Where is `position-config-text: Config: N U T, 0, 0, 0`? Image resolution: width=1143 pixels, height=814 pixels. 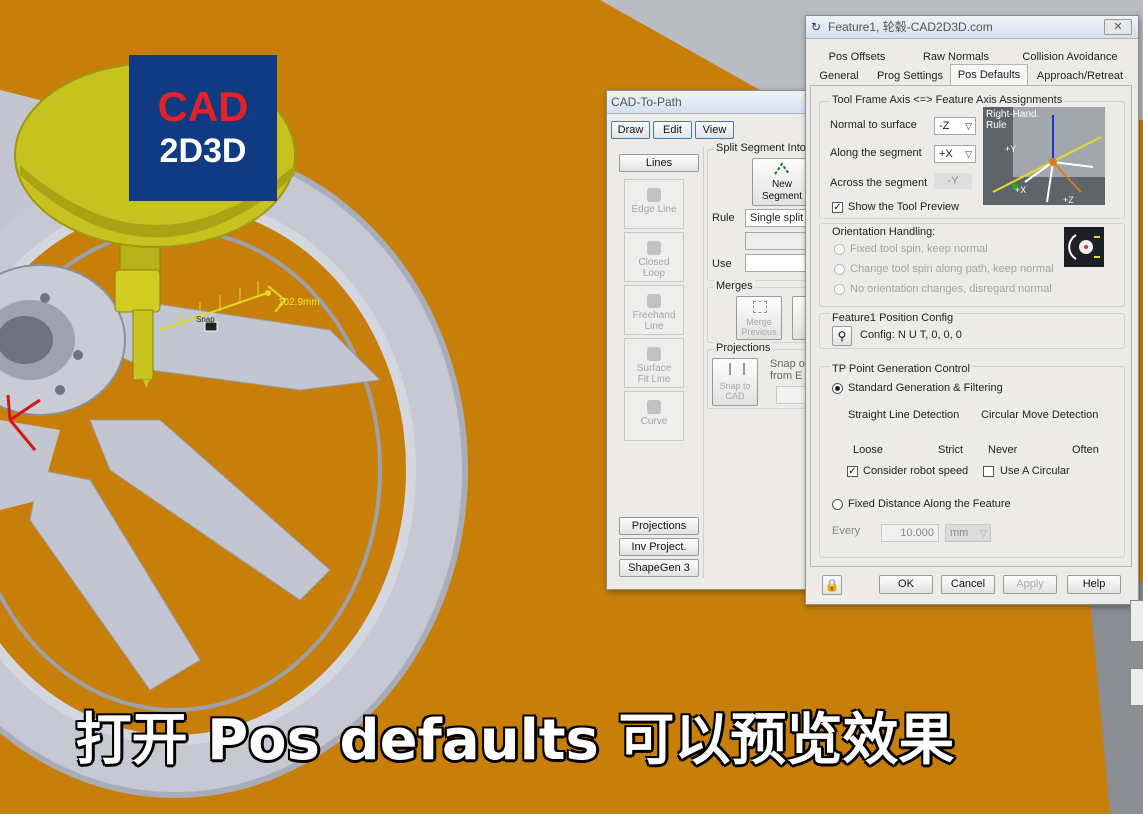
position-config-text: Config: N U T, 0, 0, 0 is located at coordinates (911, 335).